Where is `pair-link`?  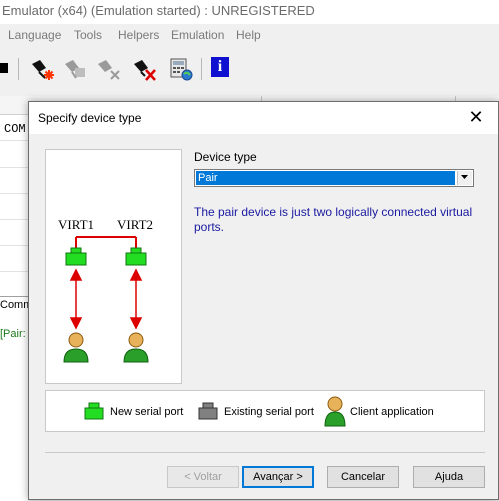
pair-link is located at coordinates (106, 243).